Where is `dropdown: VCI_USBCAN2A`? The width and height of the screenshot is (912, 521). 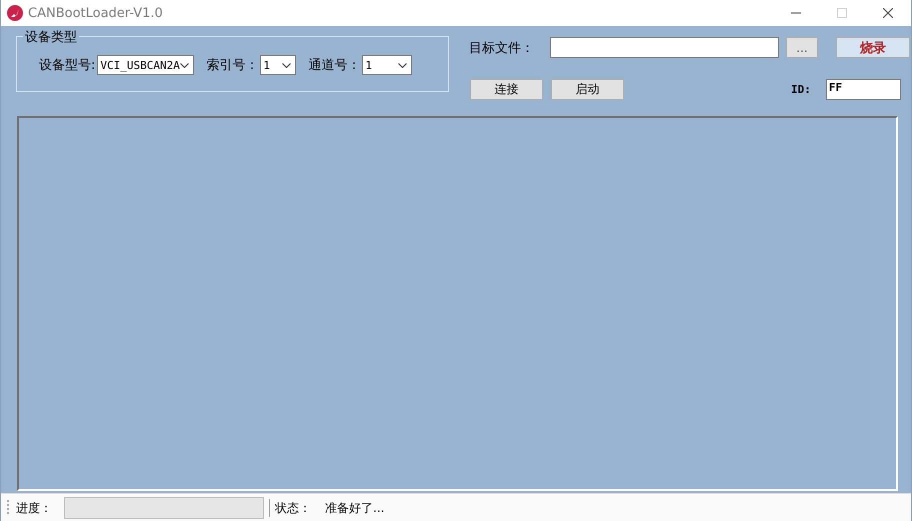 dropdown: VCI_USBCAN2A is located at coordinates (145, 65).